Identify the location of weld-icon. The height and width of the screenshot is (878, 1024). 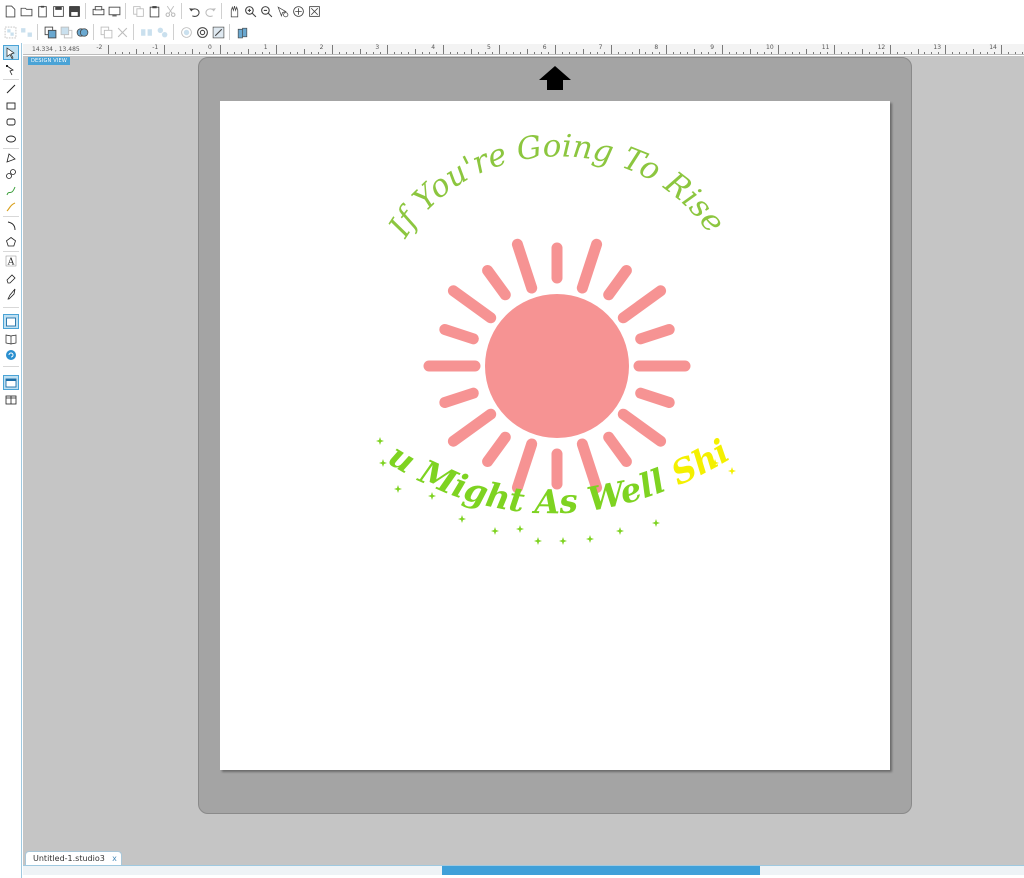
(82, 32).